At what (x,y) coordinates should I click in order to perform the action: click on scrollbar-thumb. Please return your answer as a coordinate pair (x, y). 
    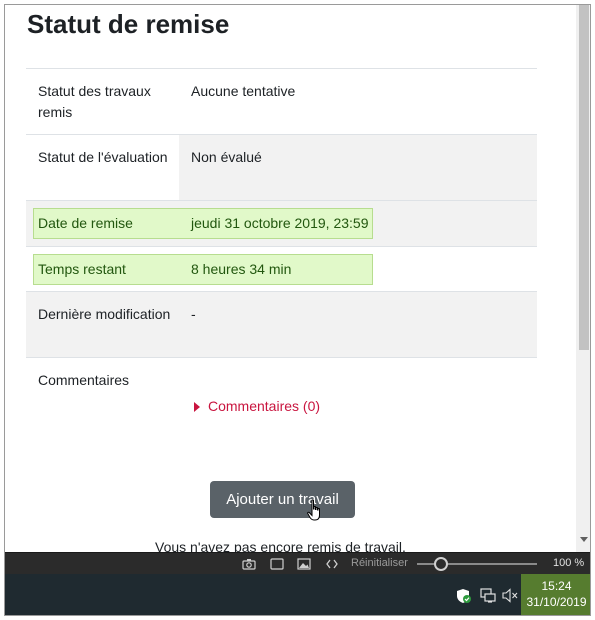
    Looking at the image, I should click on (584, 177).